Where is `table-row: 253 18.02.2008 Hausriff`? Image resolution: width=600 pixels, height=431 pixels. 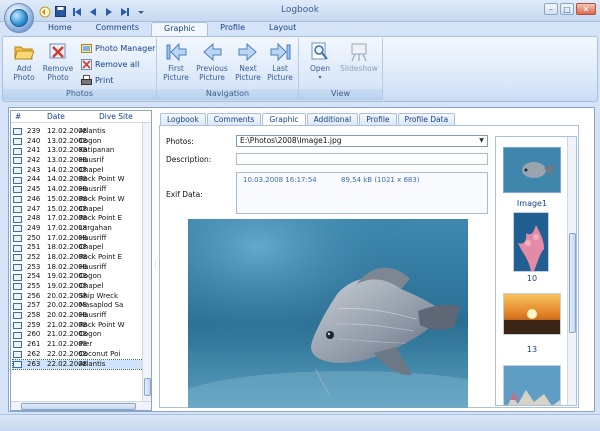
table-row: 253 18.02.2008 Hausriff is located at coordinates (78, 268).